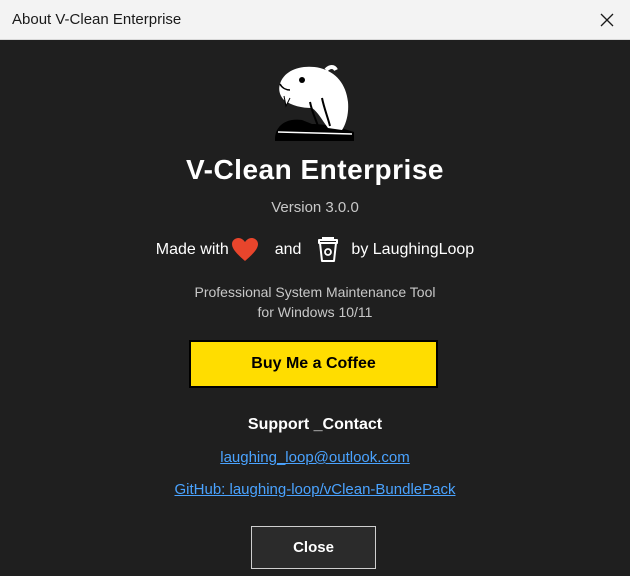 This screenshot has height=576, width=630. What do you see at coordinates (313, 364) in the screenshot?
I see `buy-me-a-coffee-button: Buy Me a Coffee` at bounding box center [313, 364].